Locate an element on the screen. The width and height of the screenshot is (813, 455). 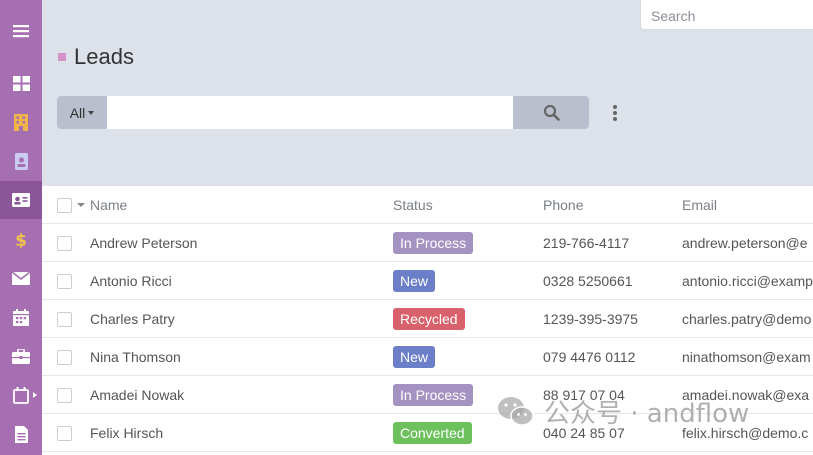
status-cell: Recycled is located at coordinates (463, 319).